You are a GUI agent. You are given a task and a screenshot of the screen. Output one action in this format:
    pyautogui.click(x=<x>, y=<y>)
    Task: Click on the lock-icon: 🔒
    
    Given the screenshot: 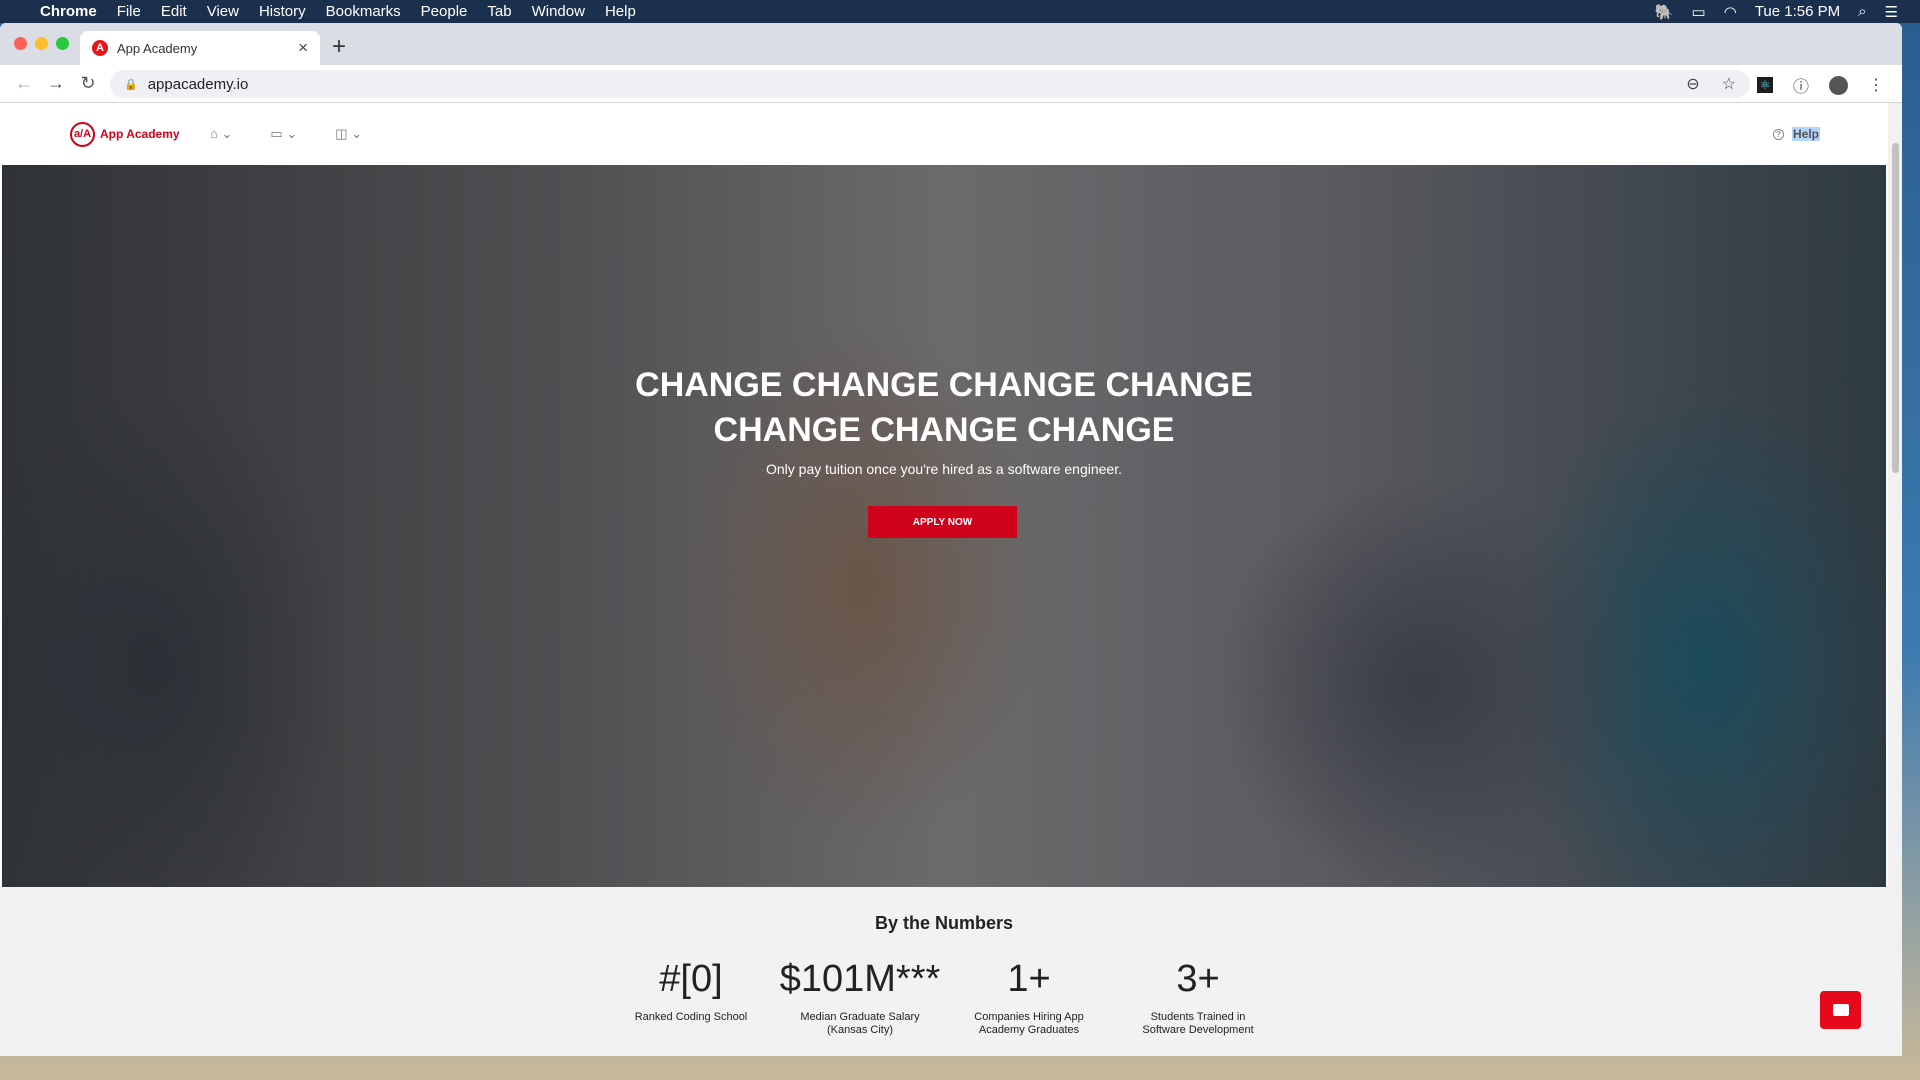 What is the action you would take?
    pyautogui.click(x=131, y=84)
    